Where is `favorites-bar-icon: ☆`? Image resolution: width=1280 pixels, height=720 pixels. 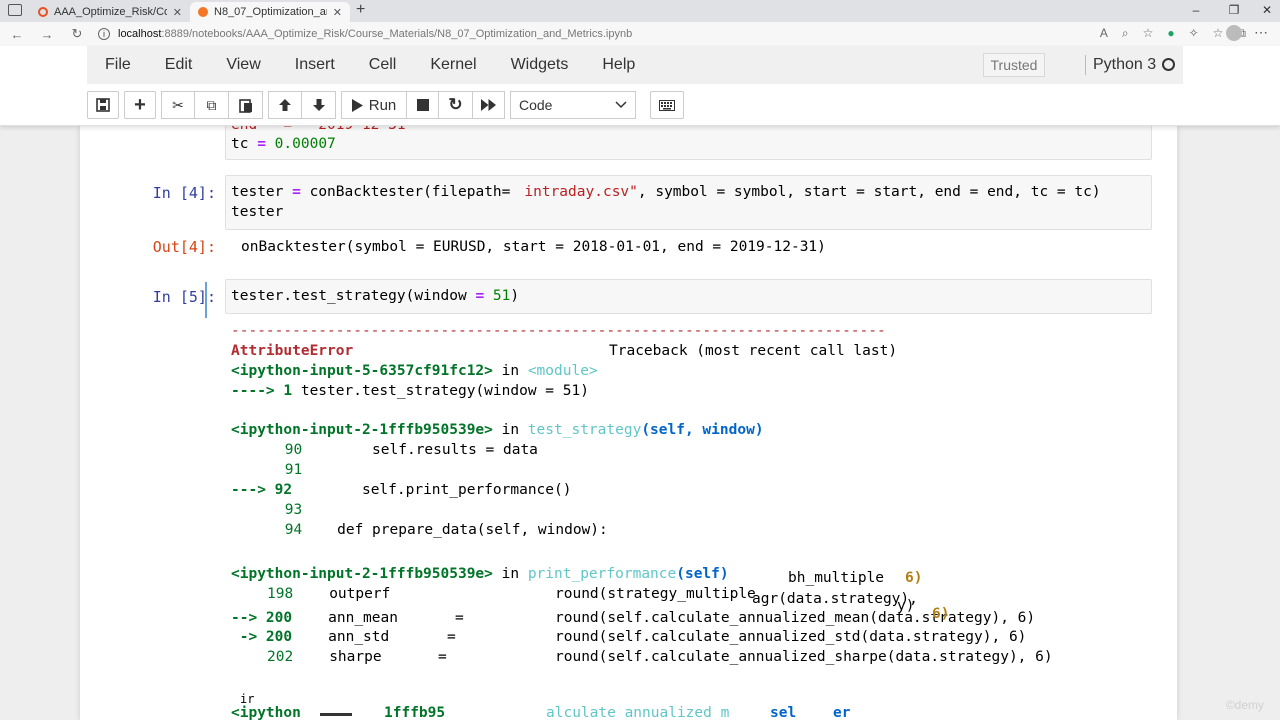 favorites-bar-icon: ☆ is located at coordinates (1218, 33).